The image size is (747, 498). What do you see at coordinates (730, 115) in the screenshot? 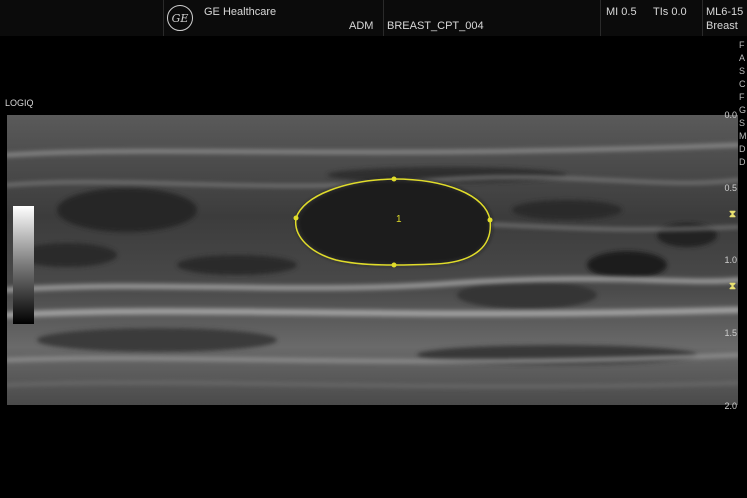
I see `depth-tick: 0.0` at bounding box center [730, 115].